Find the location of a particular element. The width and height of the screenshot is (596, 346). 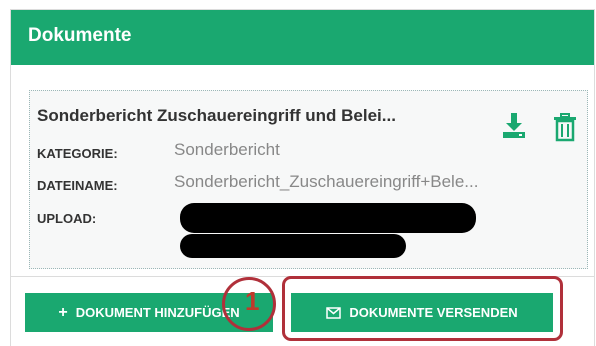

category-value: Sonderbericht is located at coordinates (227, 149).